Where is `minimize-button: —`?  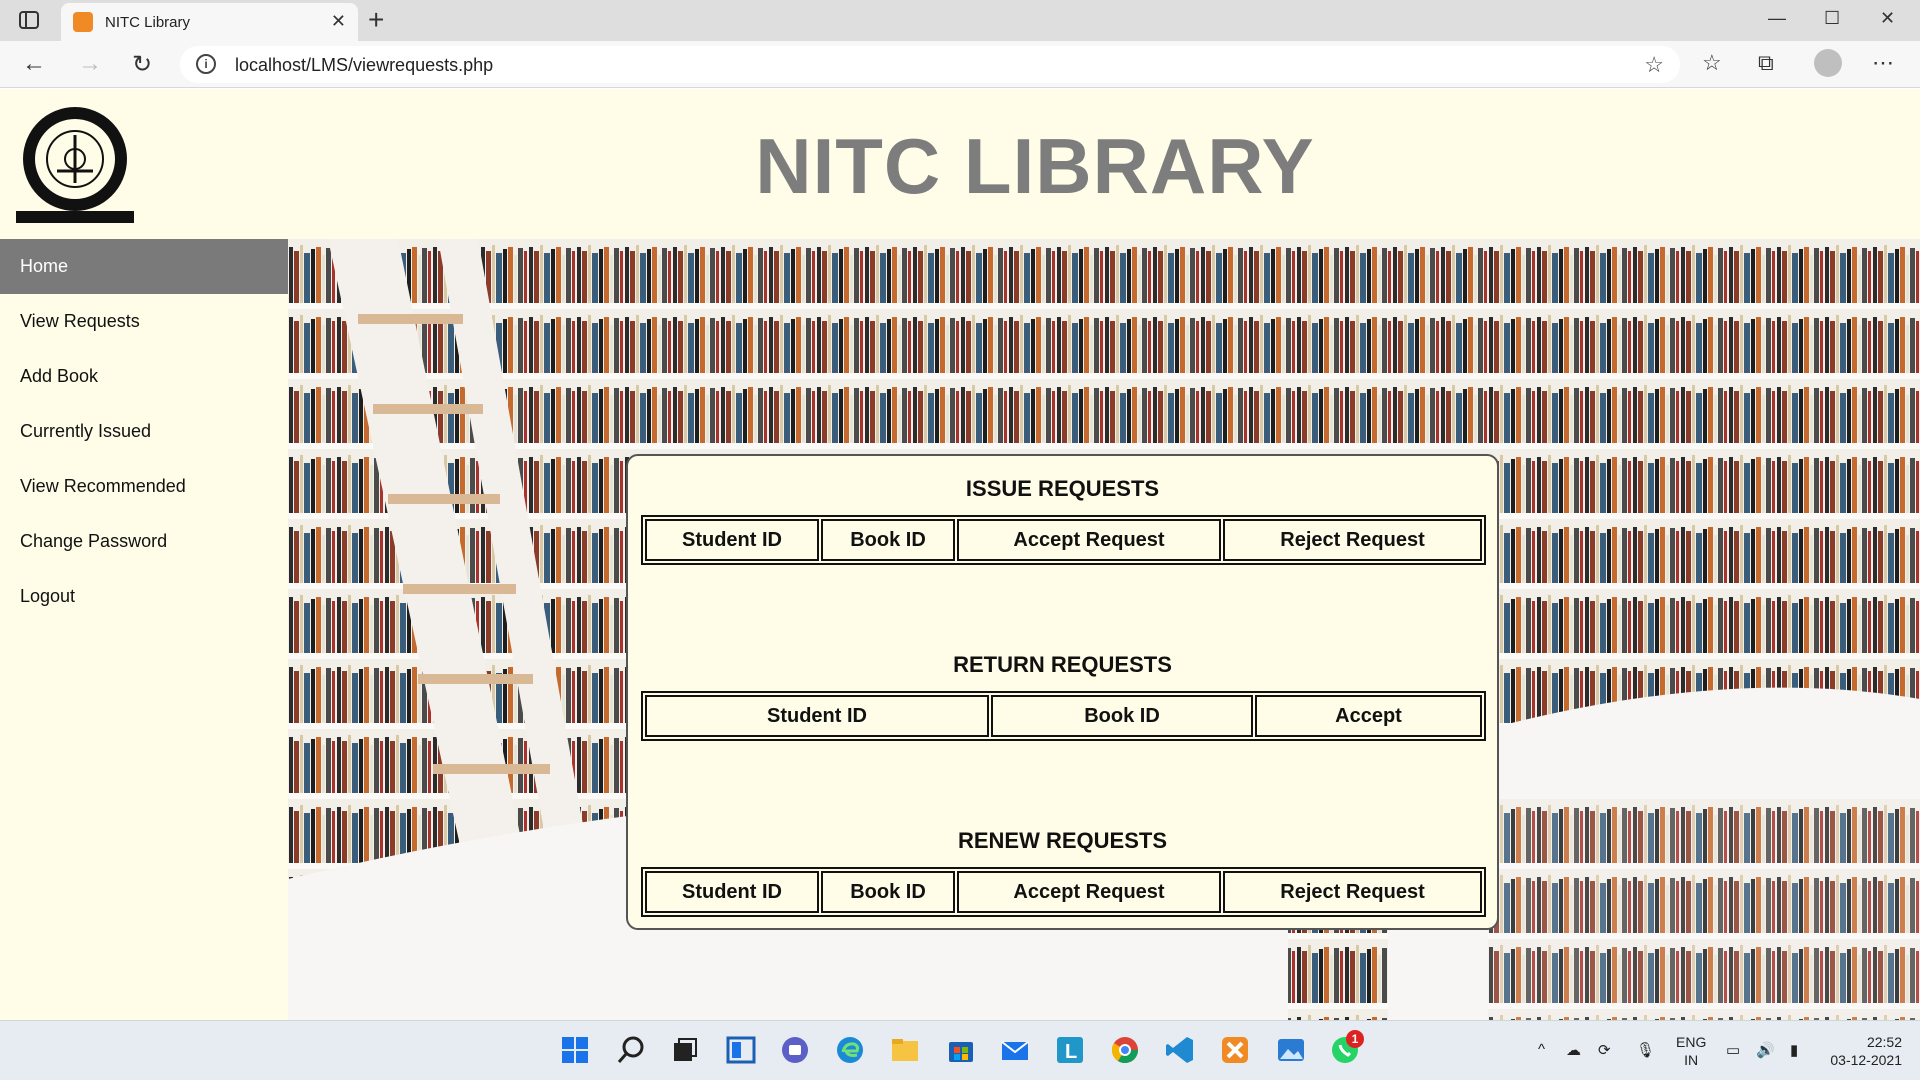 minimize-button: — is located at coordinates (1777, 18).